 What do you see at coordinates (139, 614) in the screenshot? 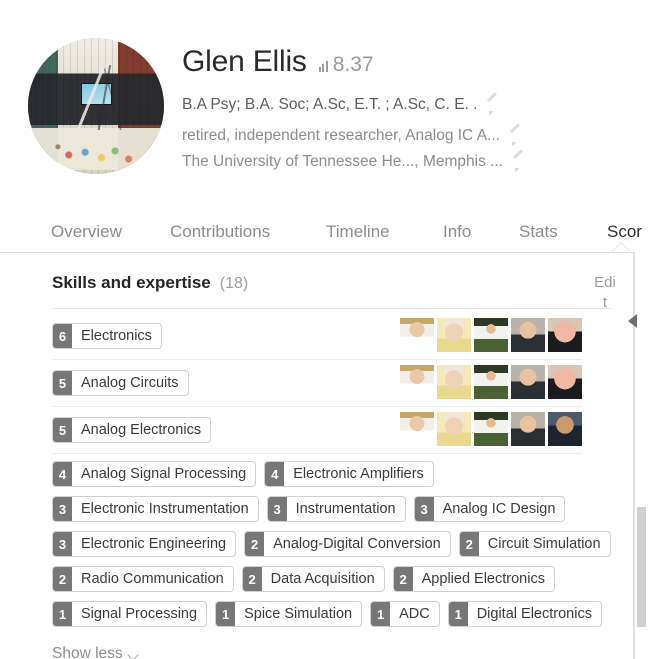
I see `skill-label: Signal Processing` at bounding box center [139, 614].